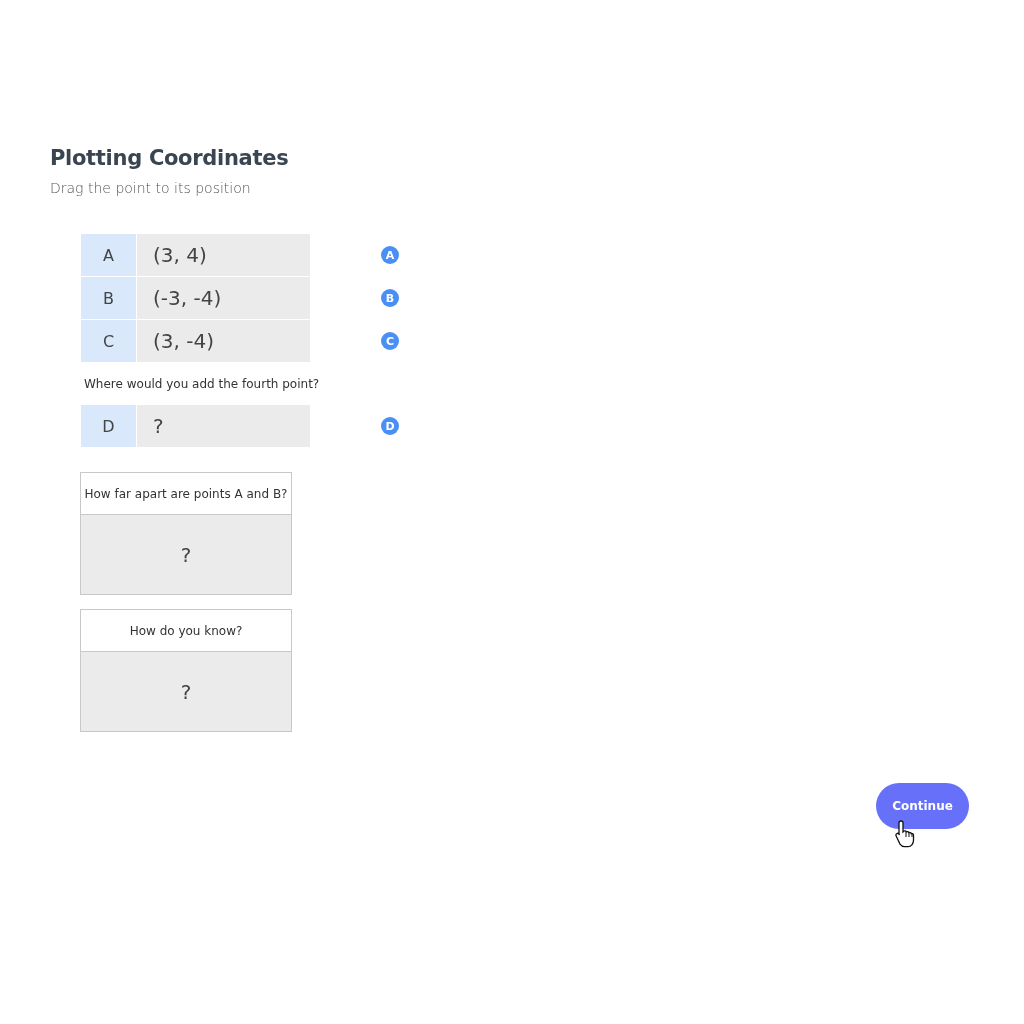 This screenshot has width=1024, height=1024. What do you see at coordinates (202, 384) in the screenshot?
I see `question-text: Where would you add the fourth point?` at bounding box center [202, 384].